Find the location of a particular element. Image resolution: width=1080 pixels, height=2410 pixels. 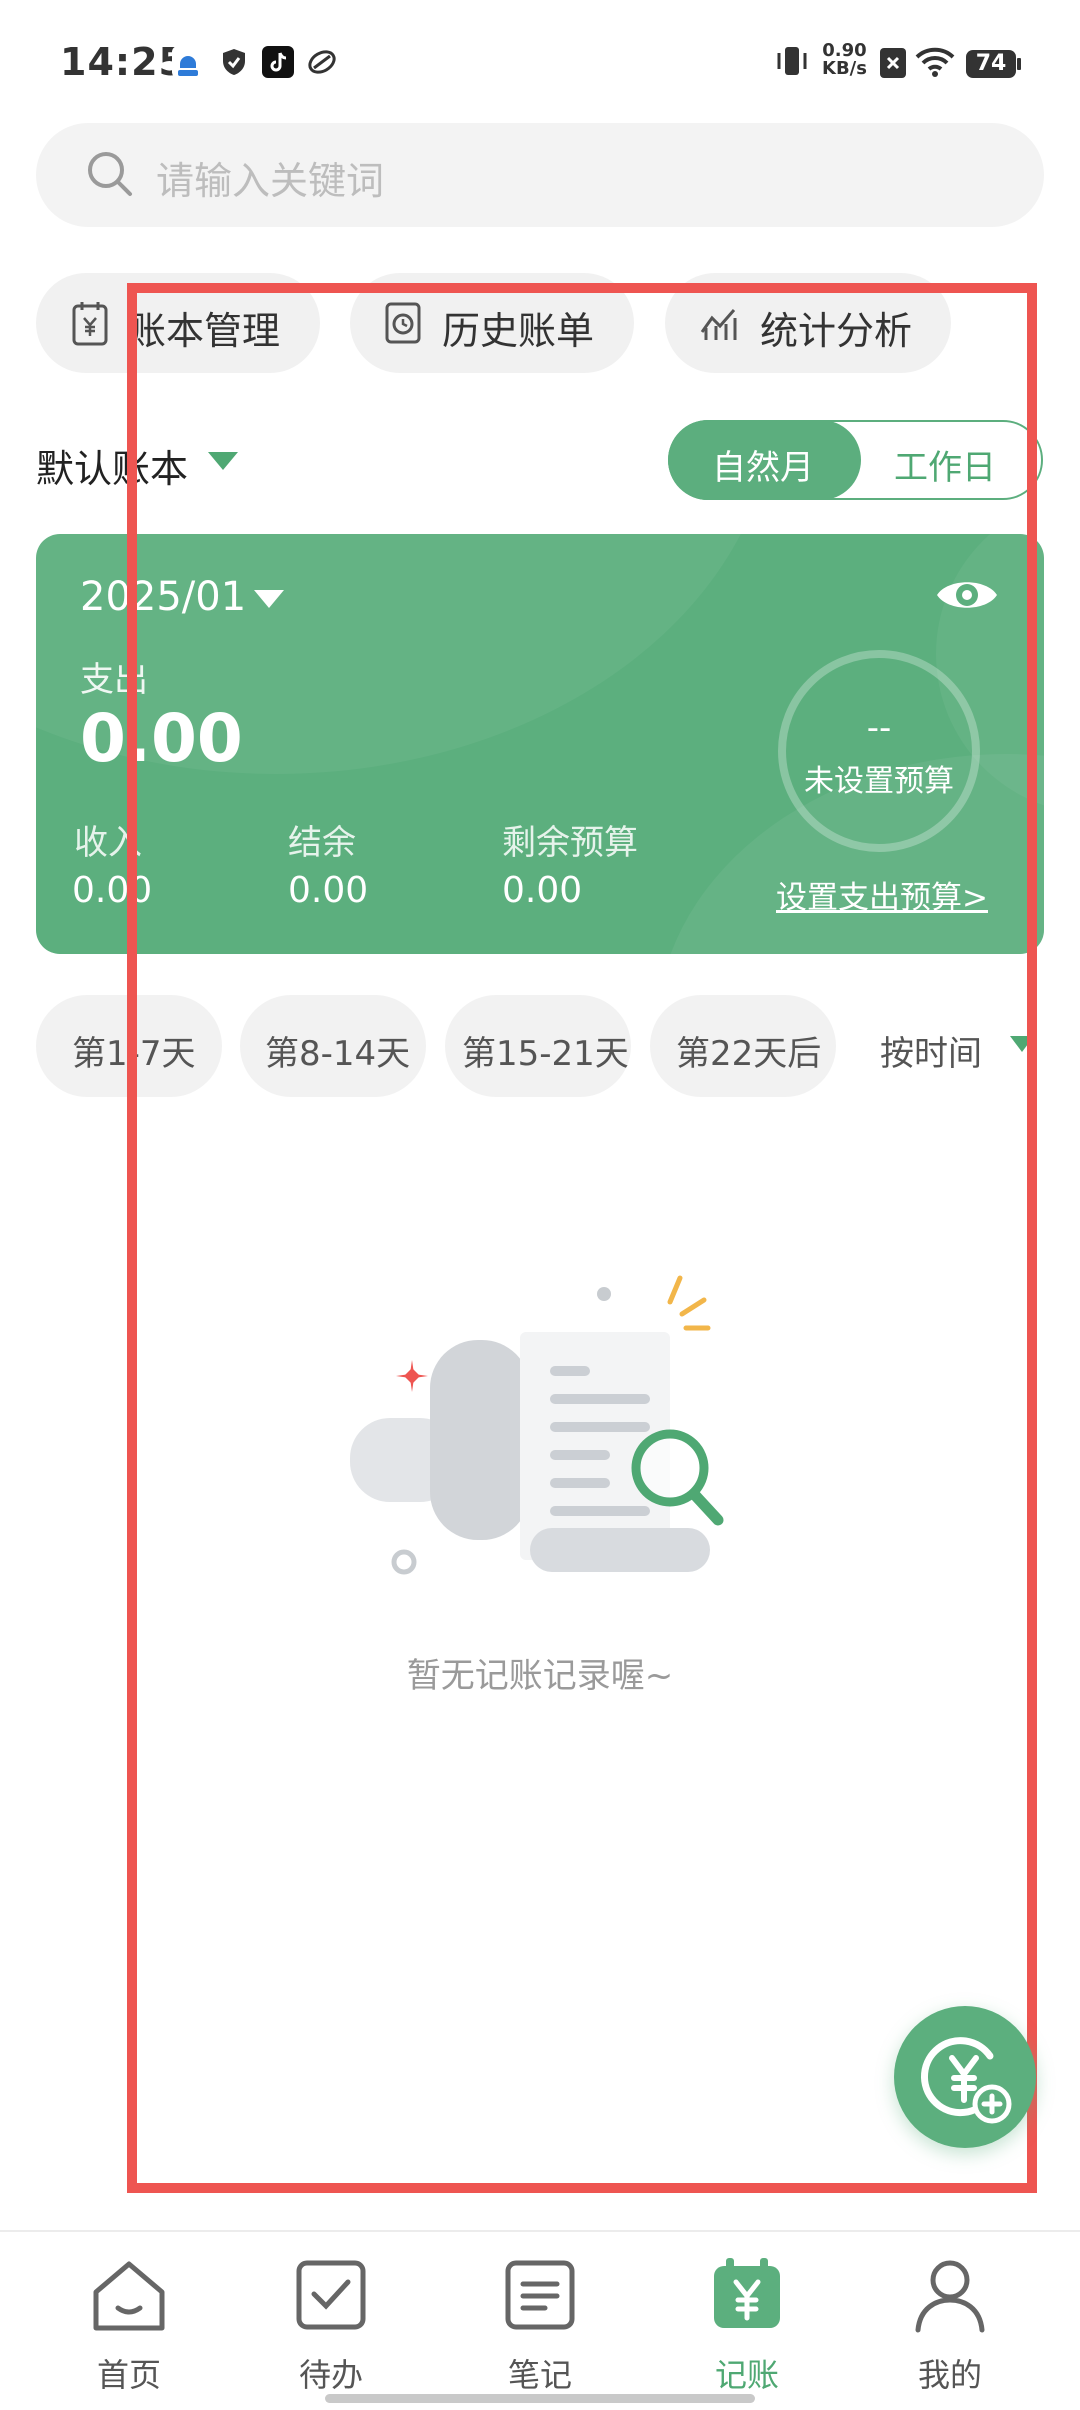

profile-icon is located at coordinates (950, 2298).